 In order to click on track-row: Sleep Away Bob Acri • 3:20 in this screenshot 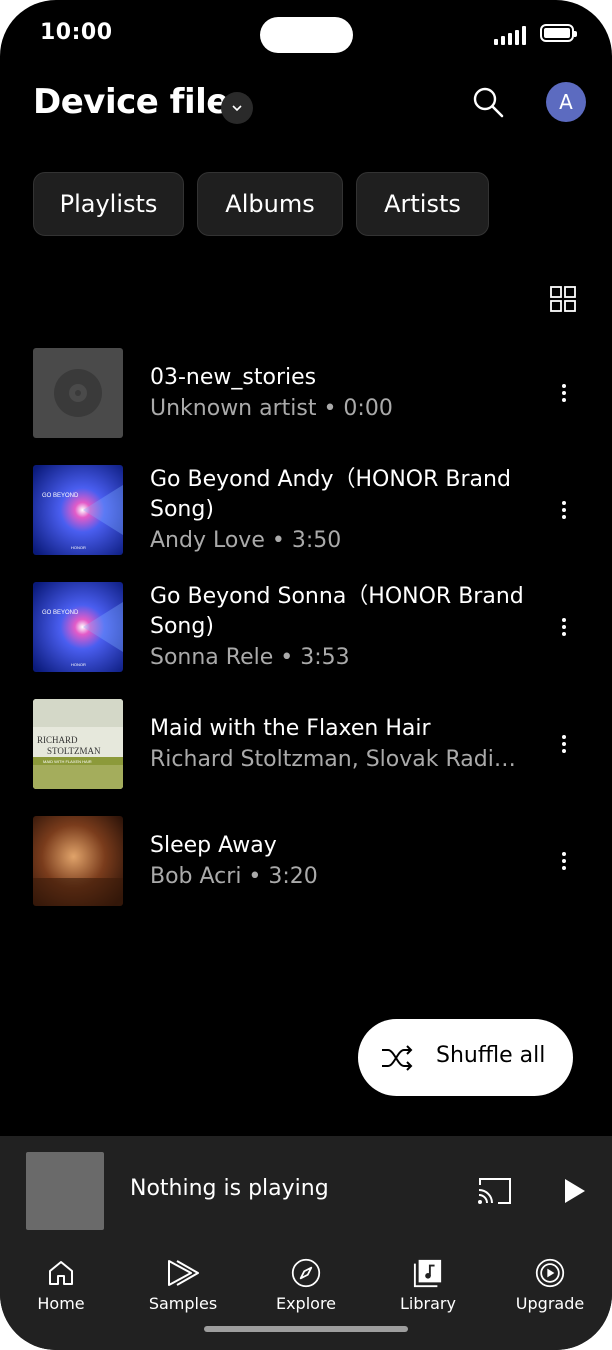, I will do `click(306, 866)`.